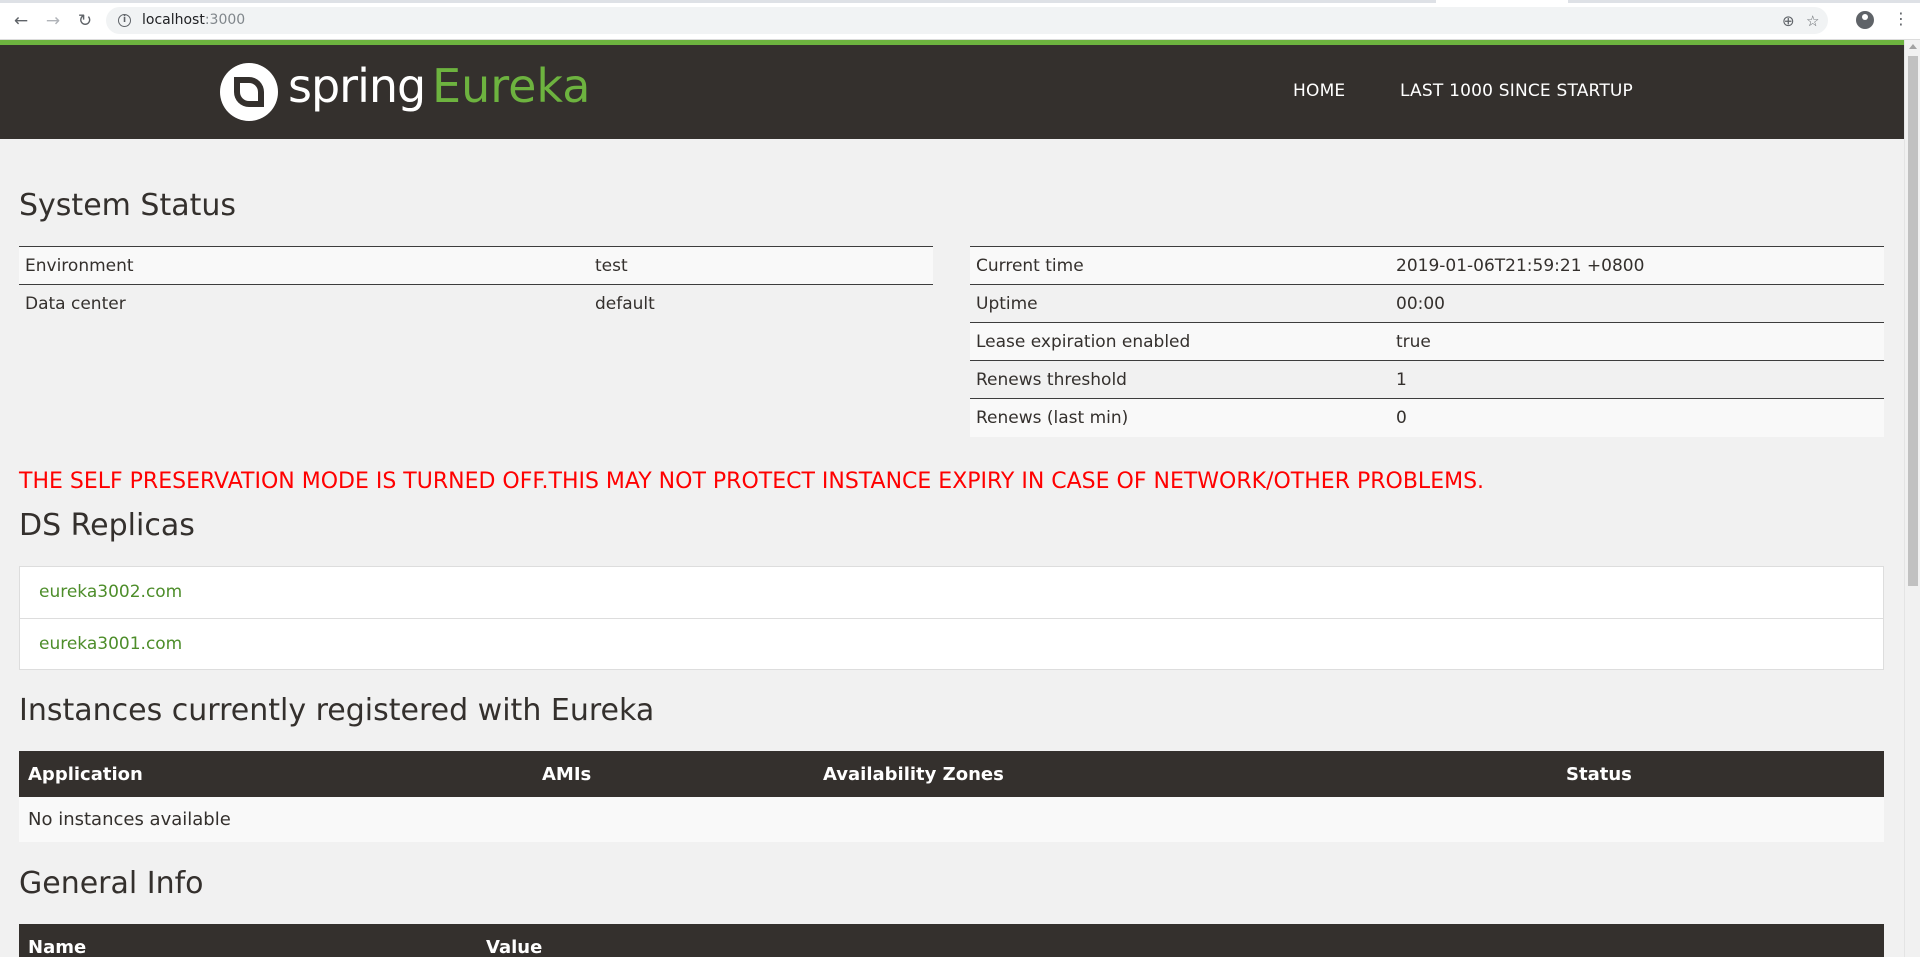 This screenshot has width=1920, height=957. I want to click on nav-last-1000-link: LAST 1000 SINCE STARTUP, so click(1516, 91).